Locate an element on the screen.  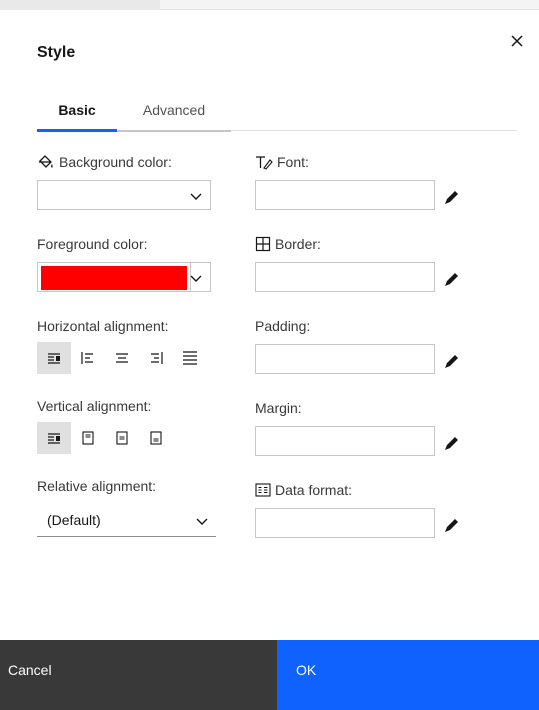
dialog-title: Style is located at coordinates (56, 52).